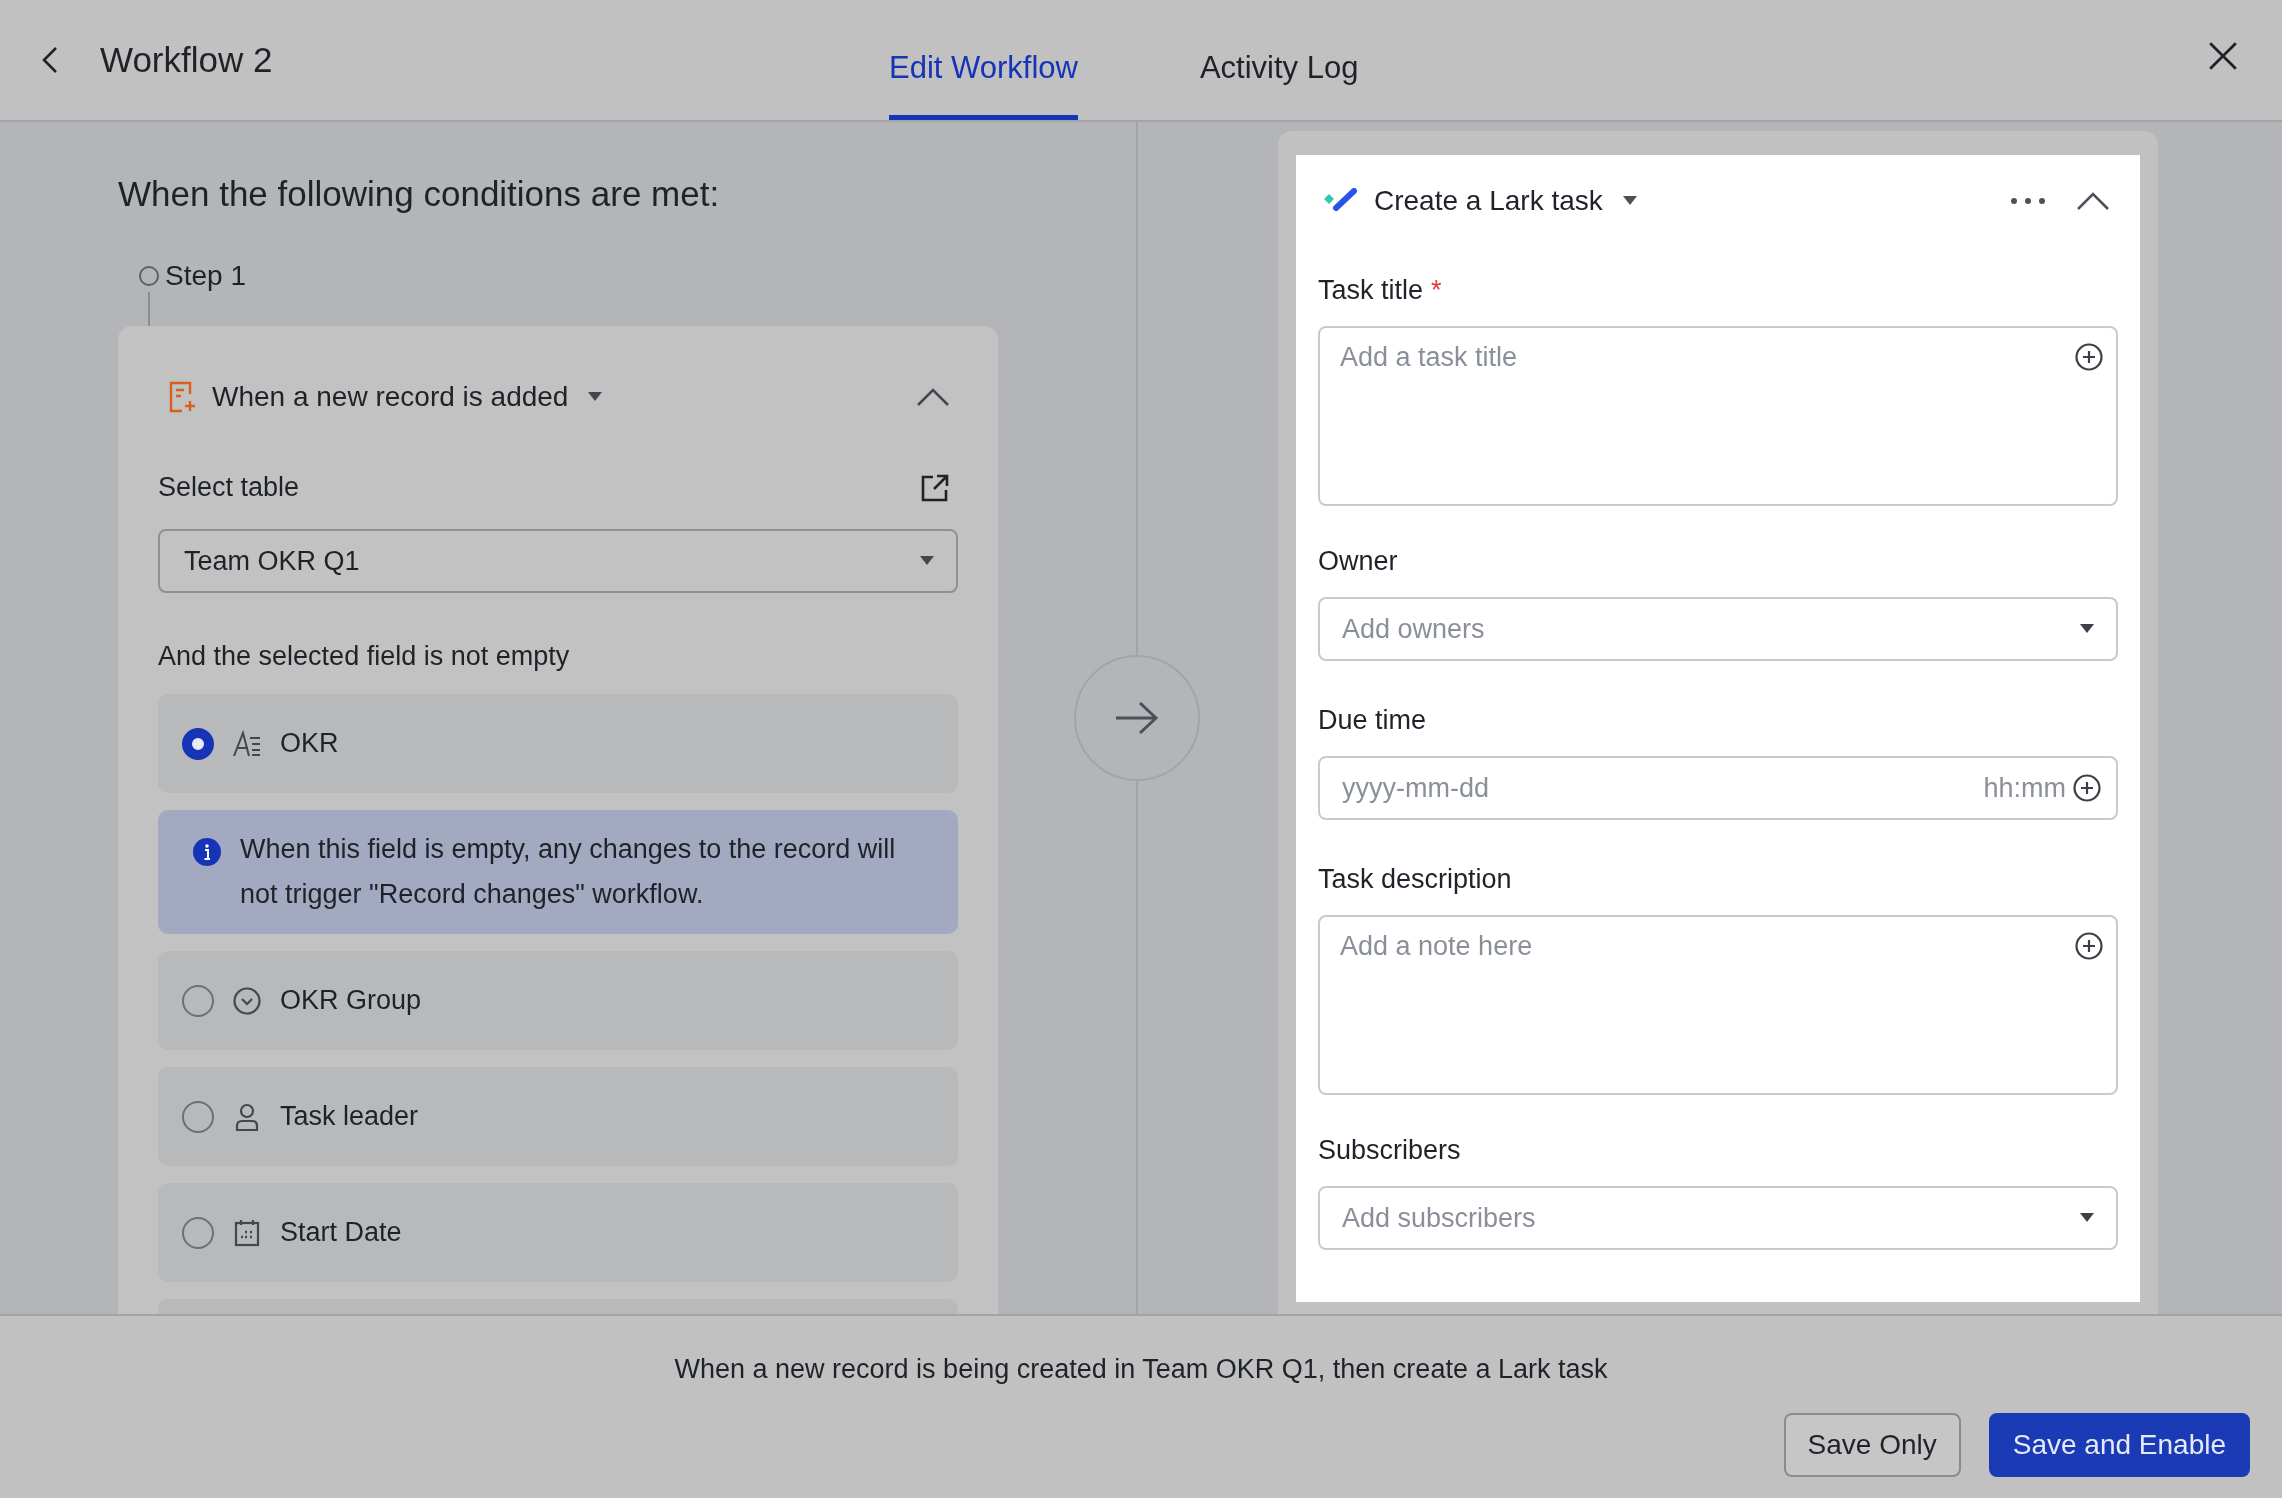 The image size is (2282, 1498). What do you see at coordinates (1415, 879) in the screenshot?
I see `field-label: Task description` at bounding box center [1415, 879].